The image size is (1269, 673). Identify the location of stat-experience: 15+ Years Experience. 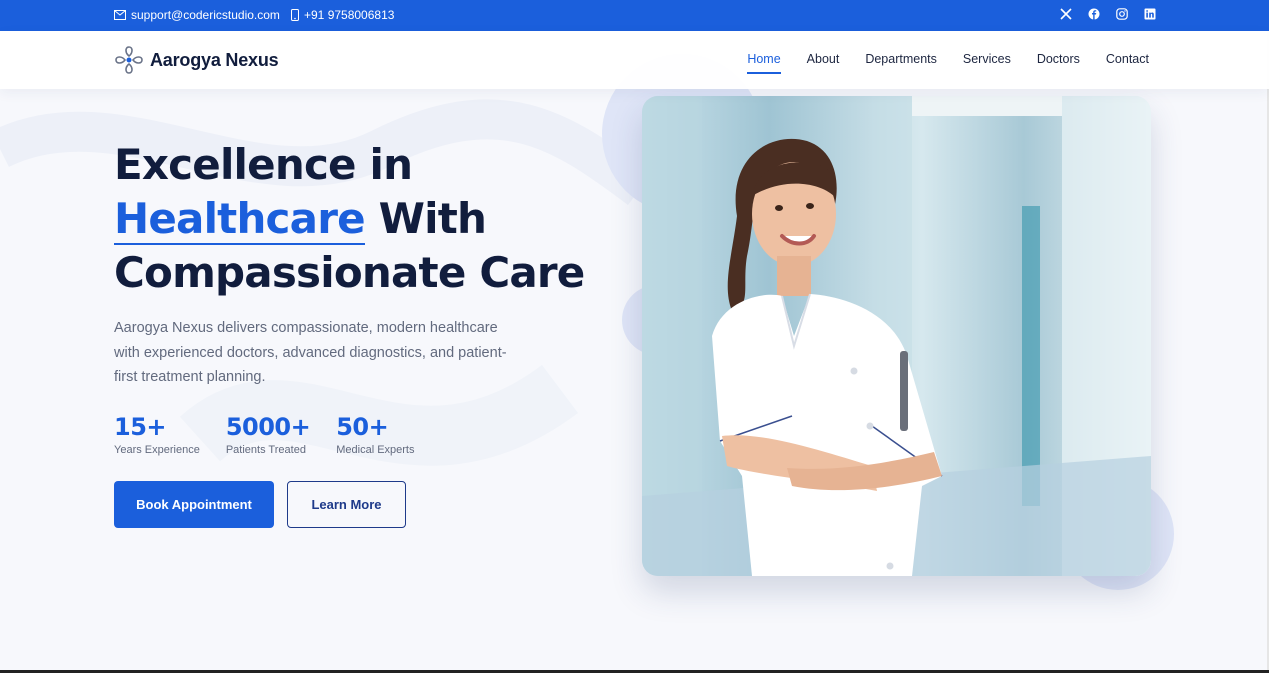
(157, 434).